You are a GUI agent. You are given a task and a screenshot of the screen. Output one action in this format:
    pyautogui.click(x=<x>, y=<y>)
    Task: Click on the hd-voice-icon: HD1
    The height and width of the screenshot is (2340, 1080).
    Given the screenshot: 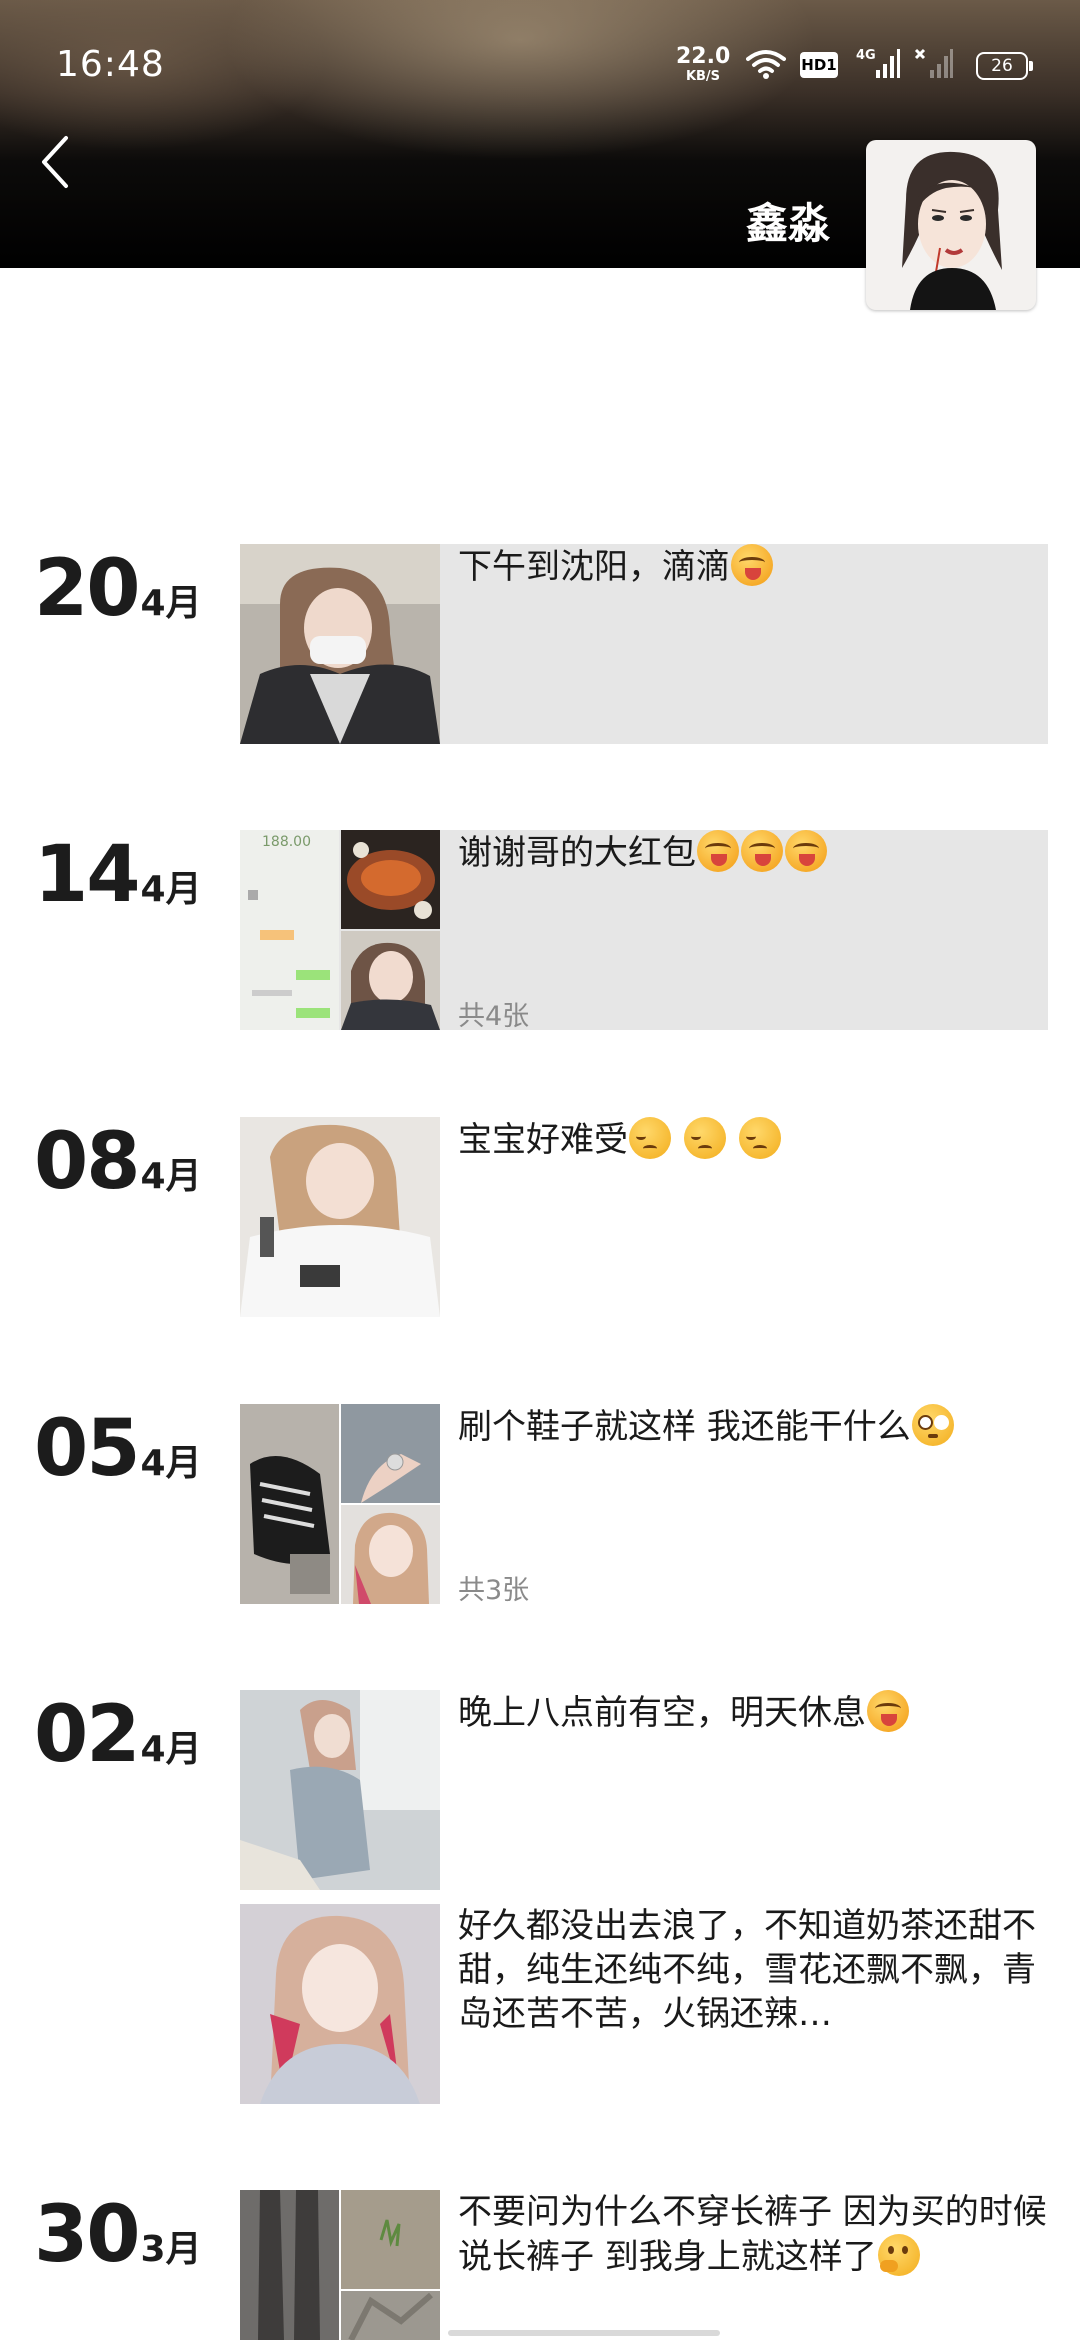 What is the action you would take?
    pyautogui.click(x=819, y=65)
    